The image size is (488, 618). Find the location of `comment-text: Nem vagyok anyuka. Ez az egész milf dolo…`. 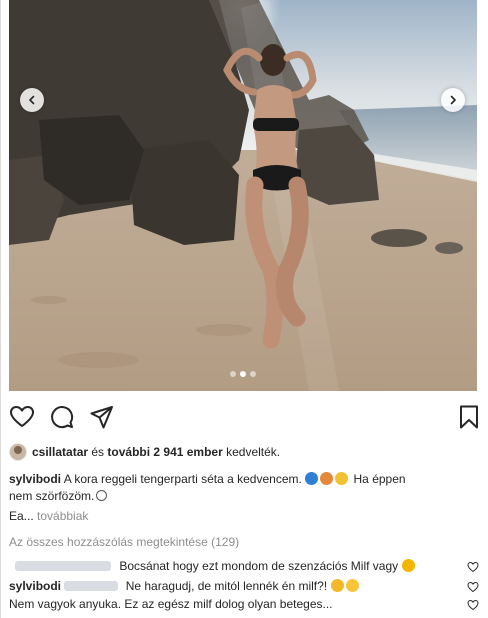

comment-text: Nem vagyok anyuka. Ez az egész milf dolo… is located at coordinates (171, 604).